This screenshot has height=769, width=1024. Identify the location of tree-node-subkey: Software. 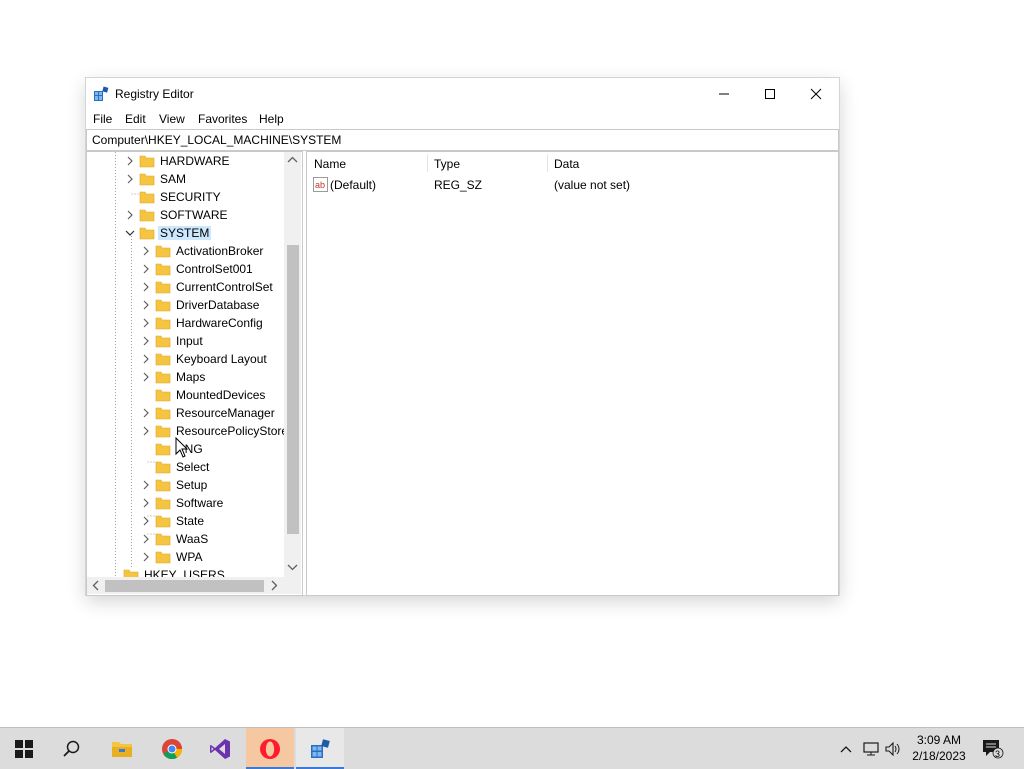
(185, 503).